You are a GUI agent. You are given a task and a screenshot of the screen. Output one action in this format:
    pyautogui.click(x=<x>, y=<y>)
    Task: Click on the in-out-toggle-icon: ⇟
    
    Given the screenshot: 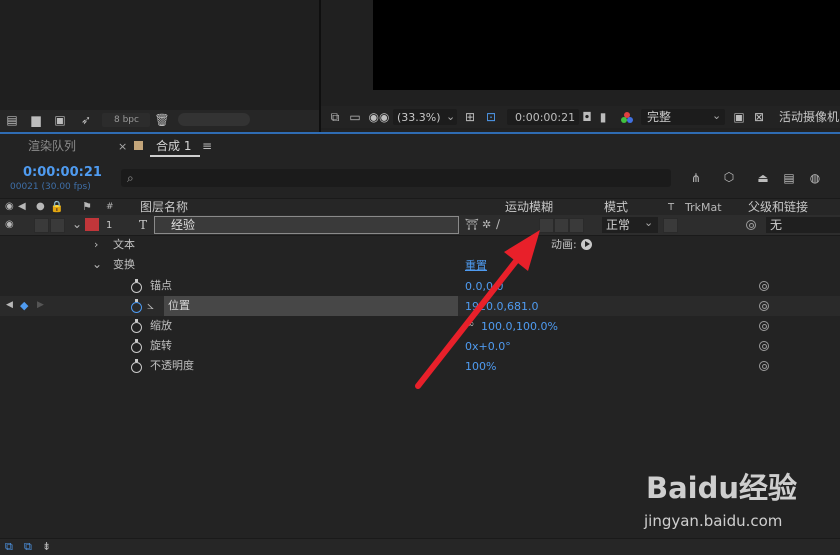 What is the action you would take?
    pyautogui.click(x=46, y=546)
    